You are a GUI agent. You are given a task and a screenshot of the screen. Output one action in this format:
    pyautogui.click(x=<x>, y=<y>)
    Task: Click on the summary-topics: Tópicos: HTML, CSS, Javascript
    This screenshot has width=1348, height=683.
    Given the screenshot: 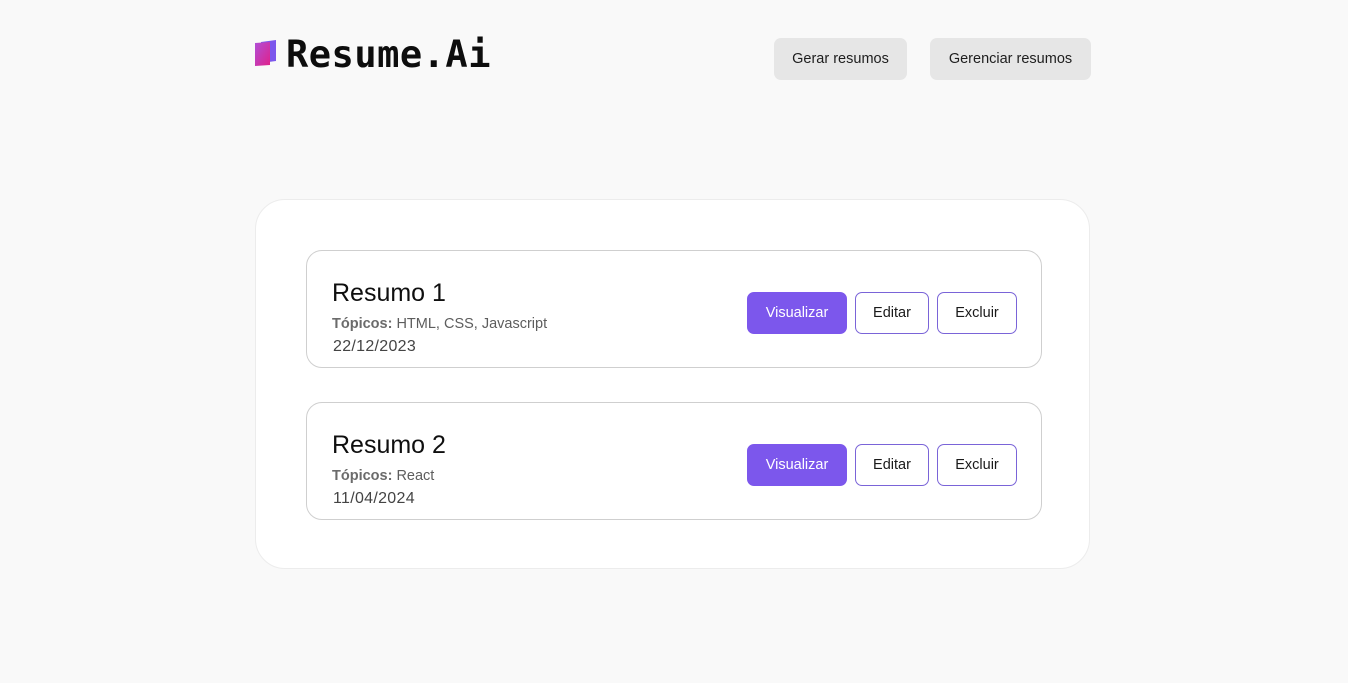 What is the action you would take?
    pyautogui.click(x=439, y=324)
    